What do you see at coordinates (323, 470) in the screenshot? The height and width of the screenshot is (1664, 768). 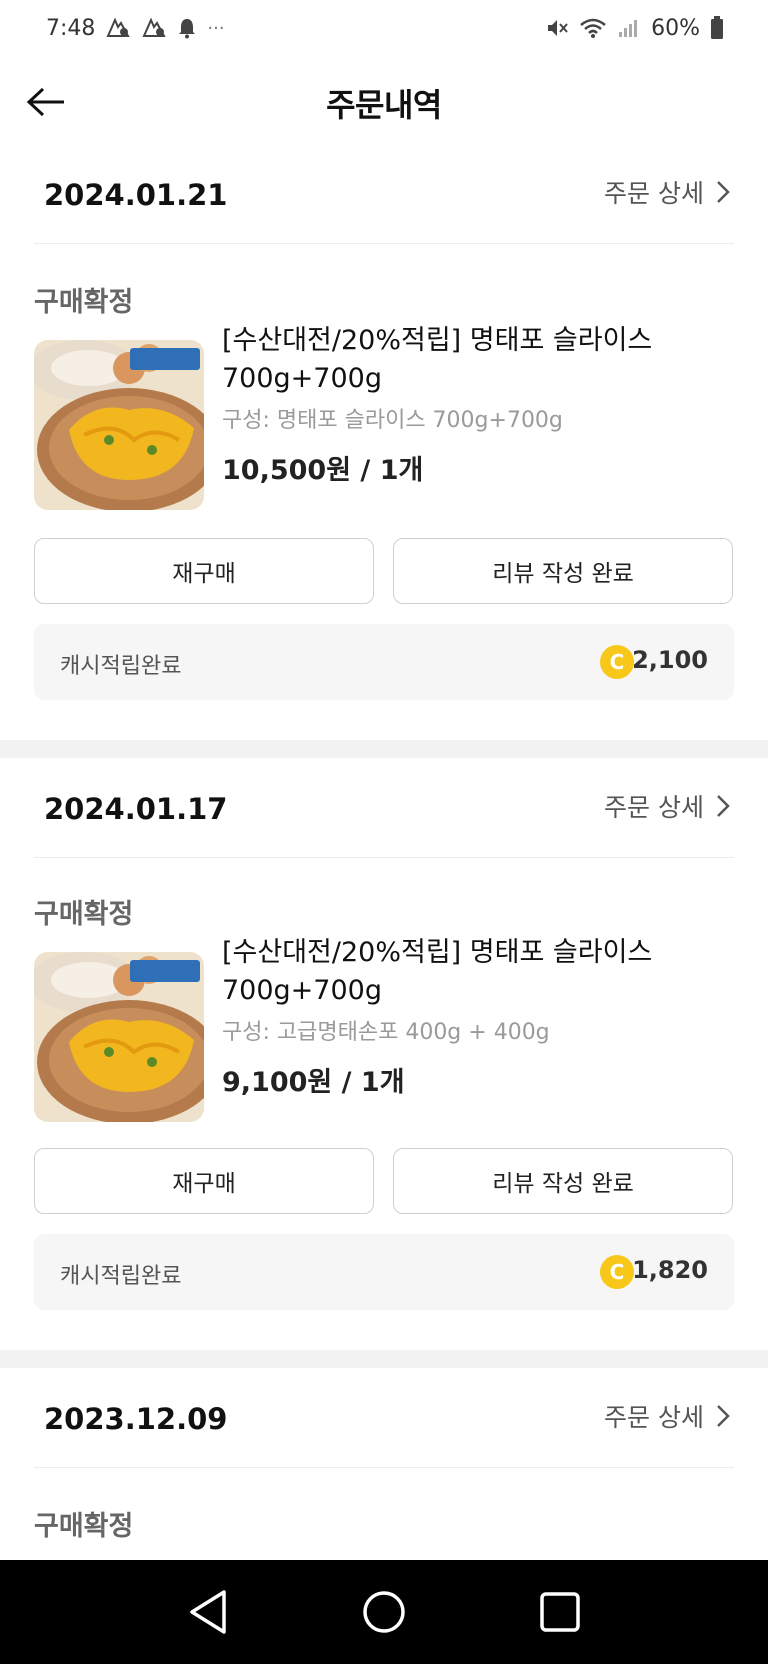 I see `product-price: 10,500원 / 1개` at bounding box center [323, 470].